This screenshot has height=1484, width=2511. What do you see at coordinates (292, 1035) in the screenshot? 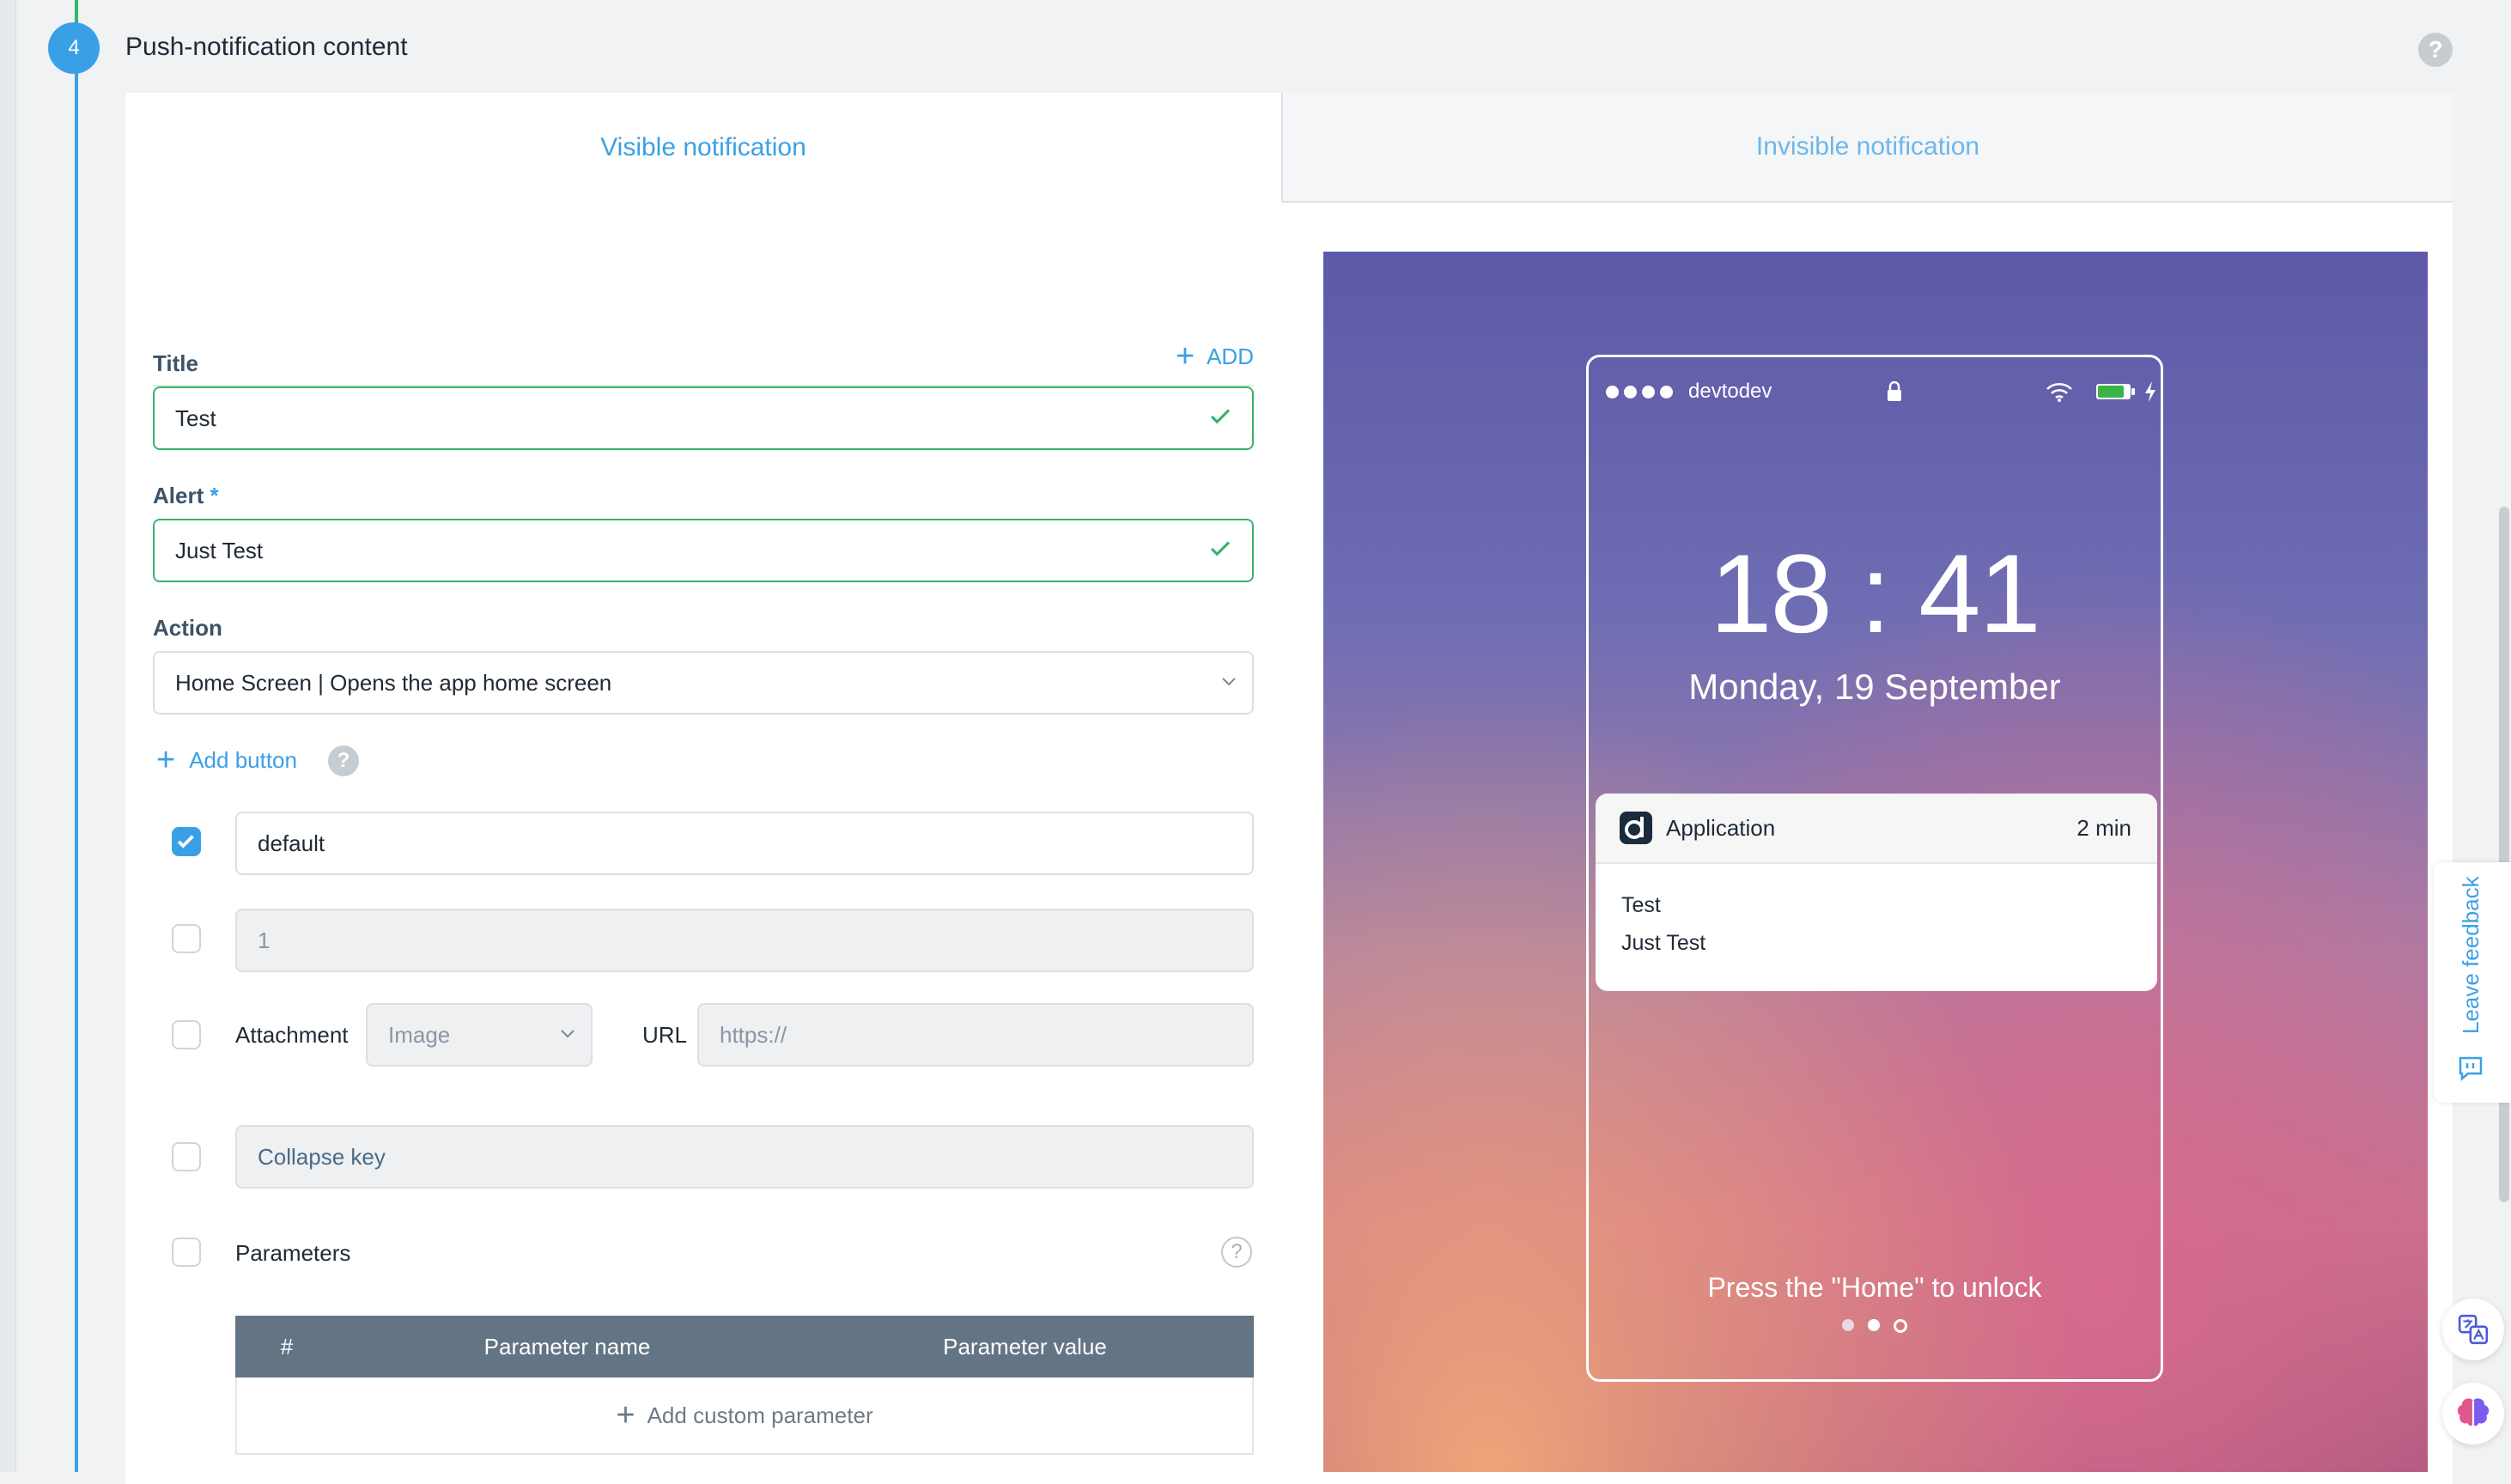
I see `attachment-label: Attachment` at bounding box center [292, 1035].